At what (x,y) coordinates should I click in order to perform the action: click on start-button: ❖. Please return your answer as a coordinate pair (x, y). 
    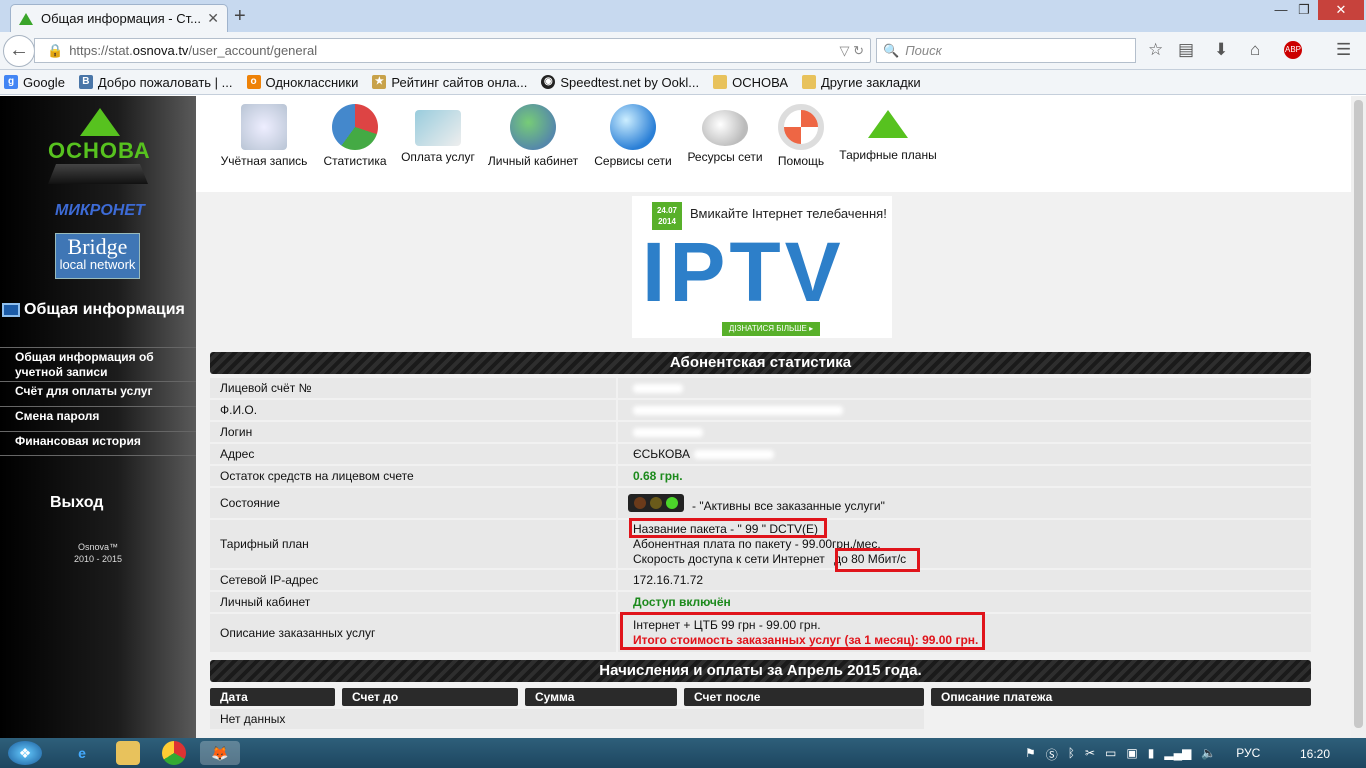
    Looking at the image, I should click on (25, 753).